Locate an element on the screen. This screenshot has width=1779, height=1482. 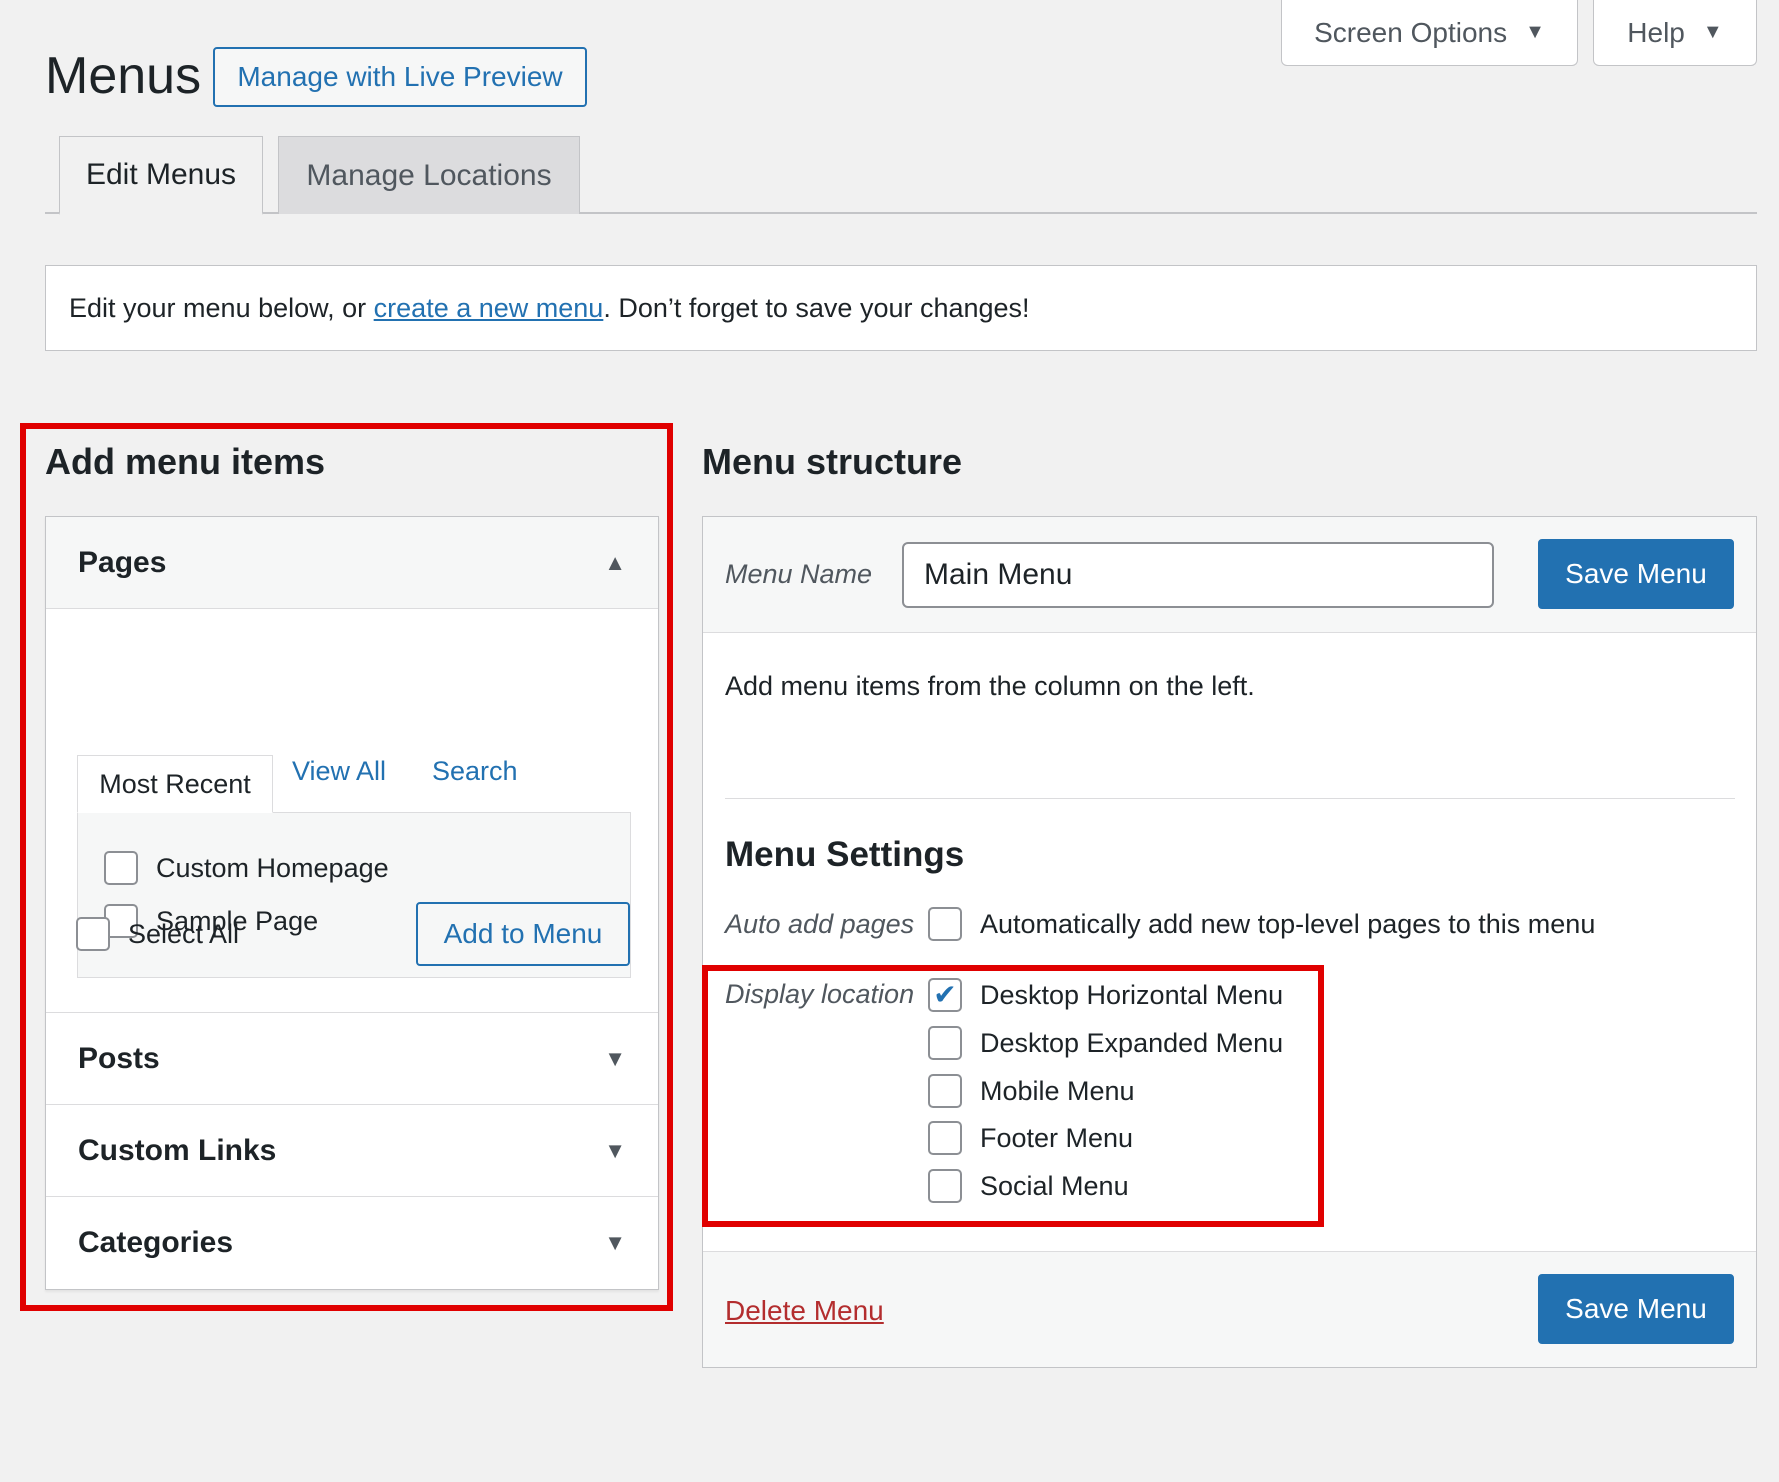
location-label: Footer Menu is located at coordinates (1057, 1137).